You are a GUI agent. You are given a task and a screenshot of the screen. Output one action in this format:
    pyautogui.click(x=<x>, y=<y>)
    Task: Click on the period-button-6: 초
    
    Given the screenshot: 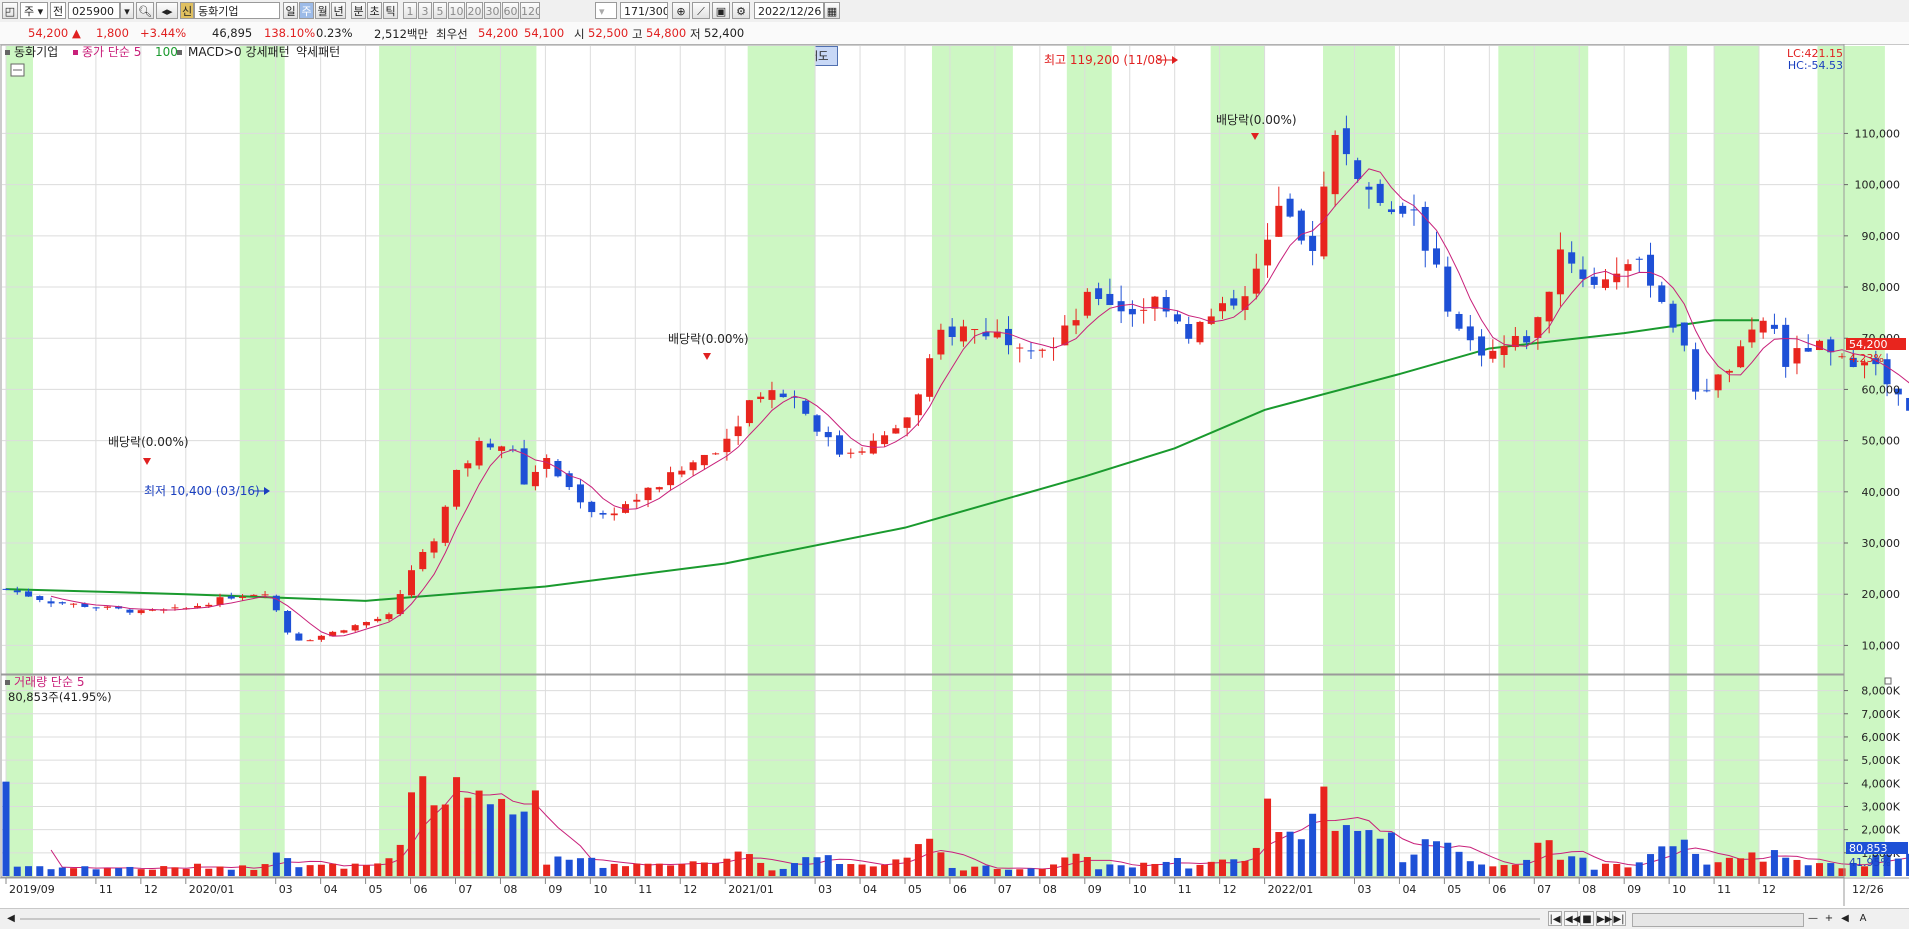 What is the action you would take?
    pyautogui.click(x=374, y=10)
    